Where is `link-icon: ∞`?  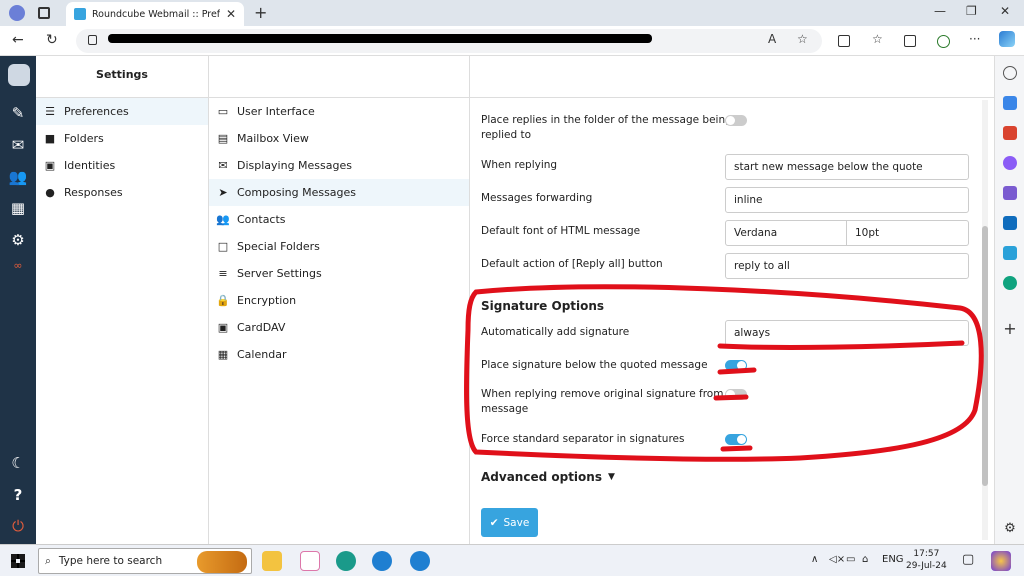
link-icon: ∞ is located at coordinates (18, 265).